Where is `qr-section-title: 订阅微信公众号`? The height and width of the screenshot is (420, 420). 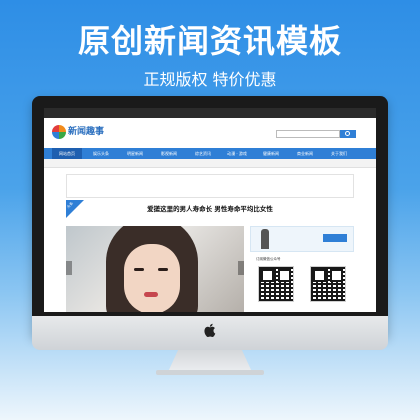 qr-section-title: 订阅微信公众号 is located at coordinates (268, 259).